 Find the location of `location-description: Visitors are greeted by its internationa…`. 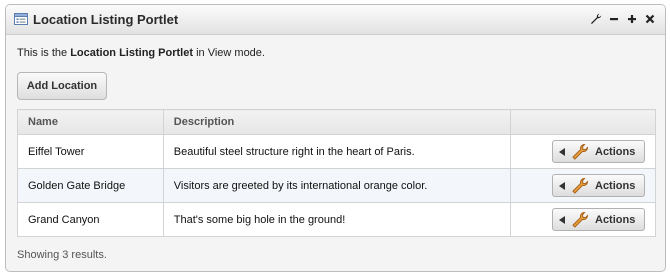

location-description: Visitors are greeted by its internationa… is located at coordinates (337, 185).